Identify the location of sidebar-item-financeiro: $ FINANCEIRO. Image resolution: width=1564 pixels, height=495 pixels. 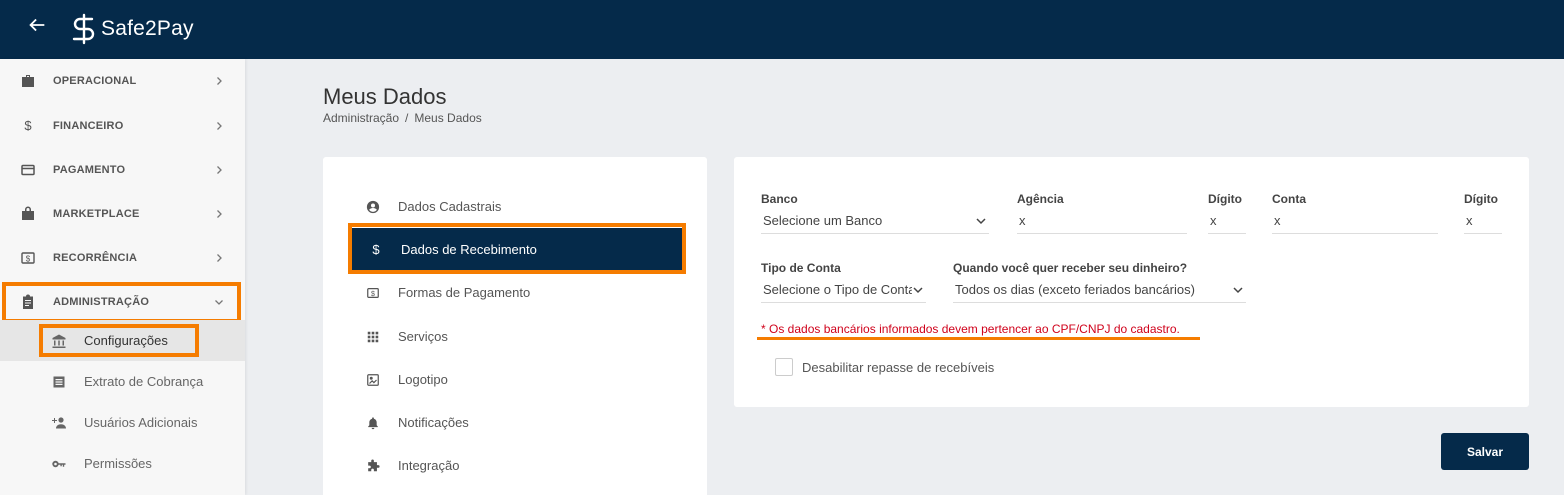
(122, 126).